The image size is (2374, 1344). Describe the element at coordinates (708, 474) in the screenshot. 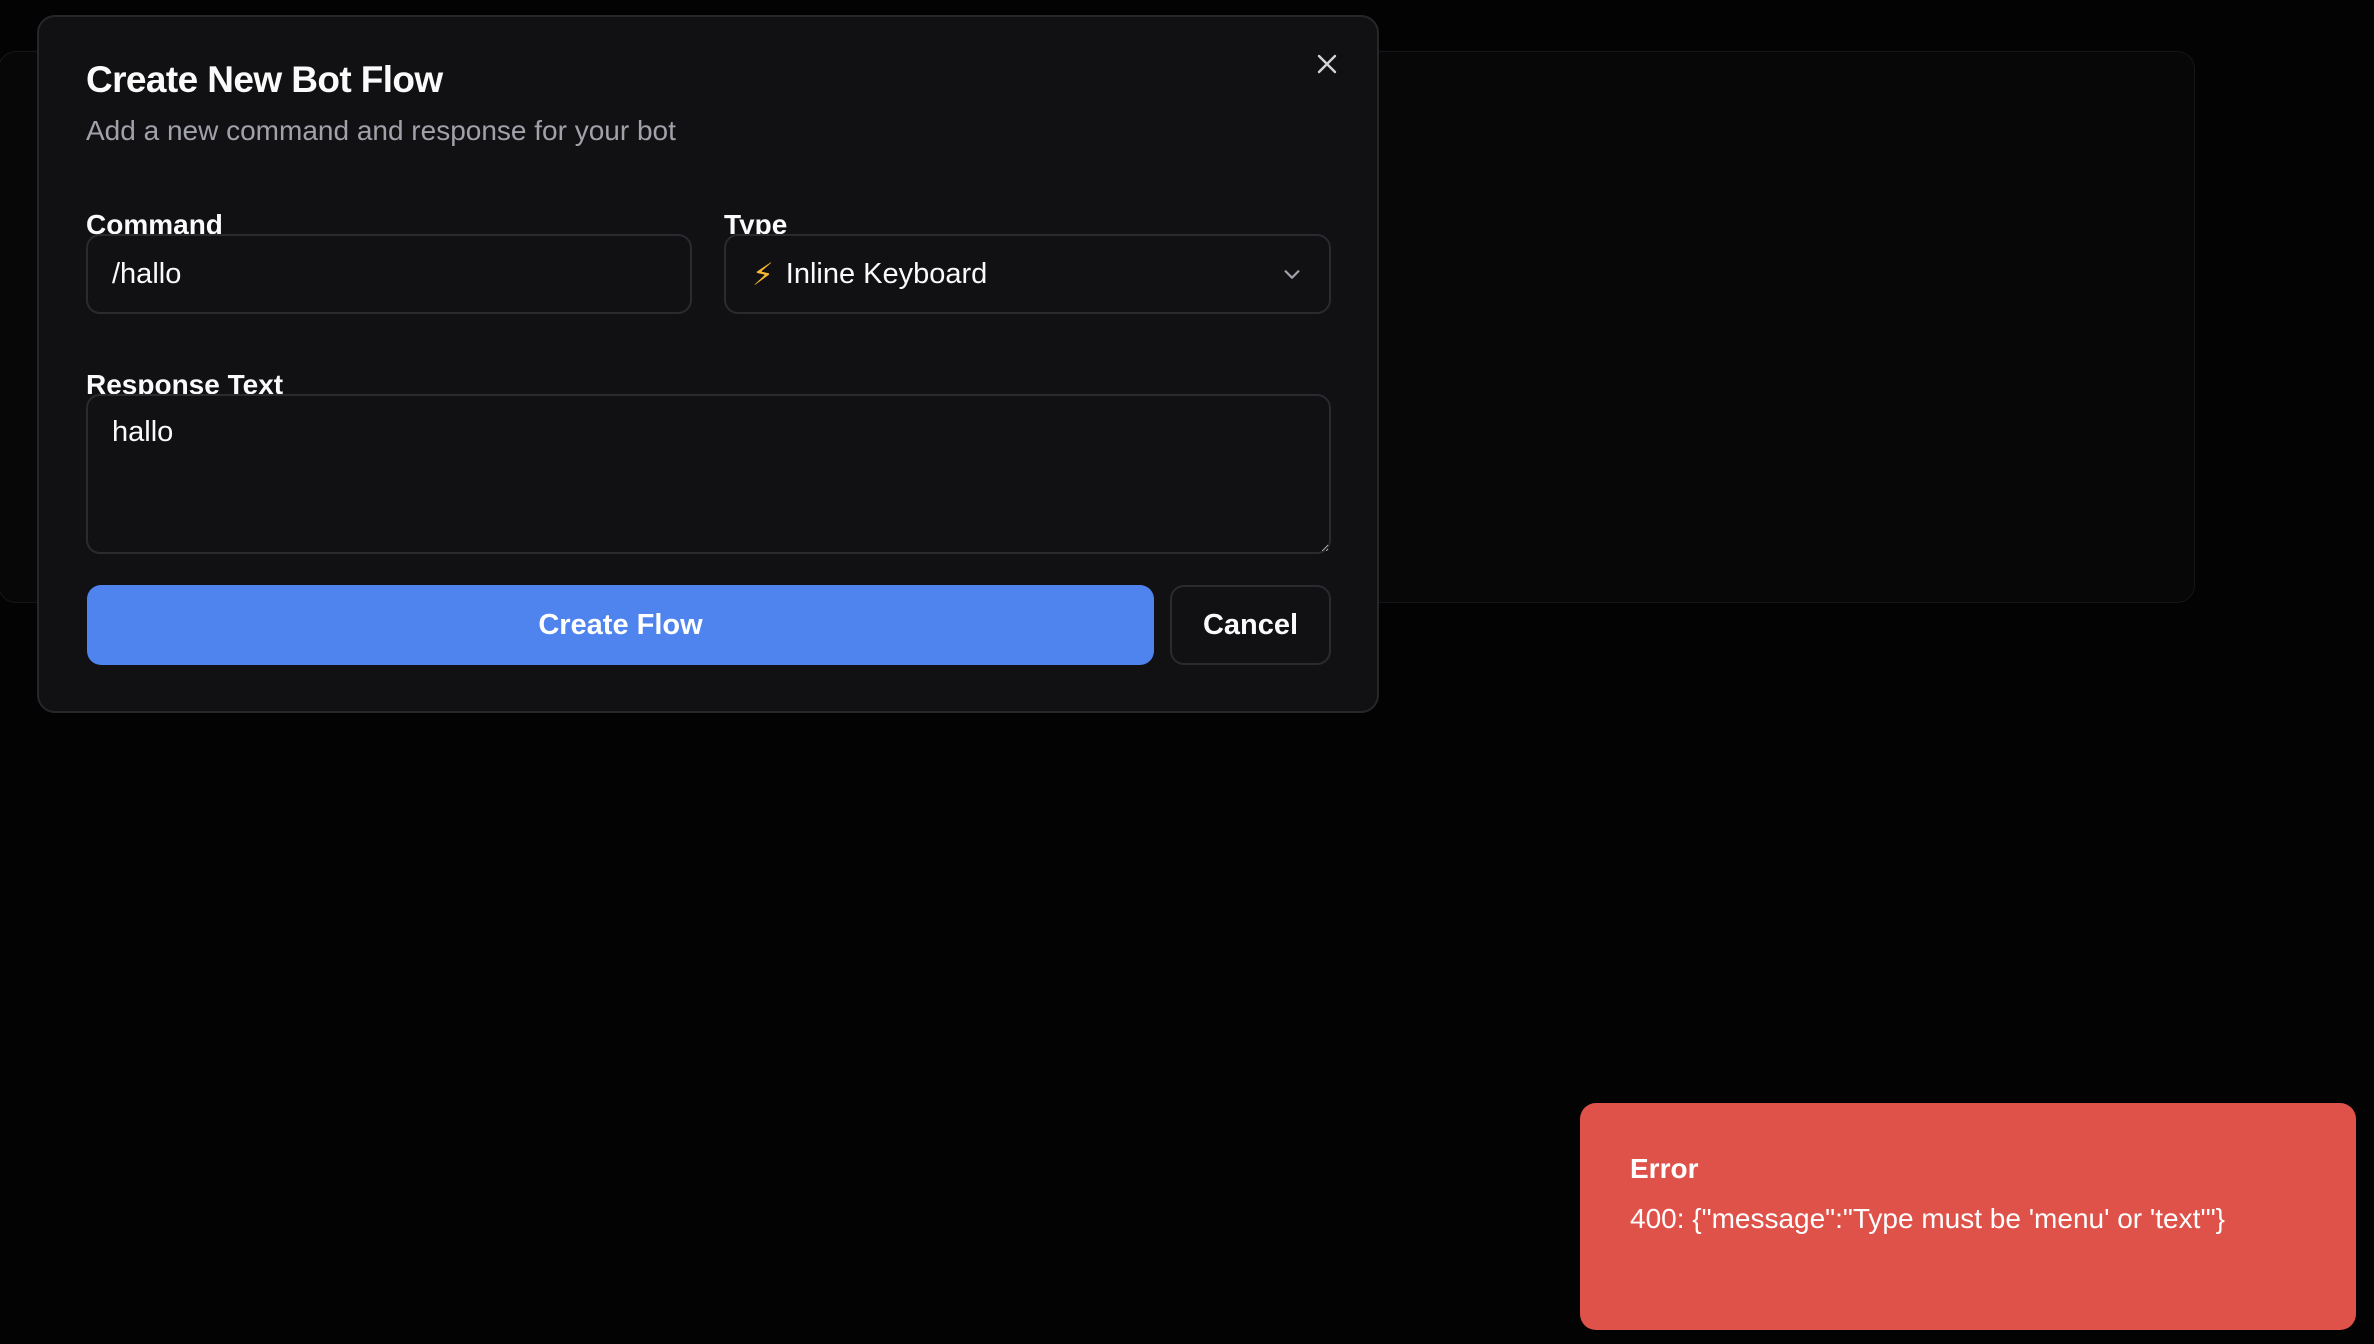

I see `response-text-textarea: hallo` at that location.